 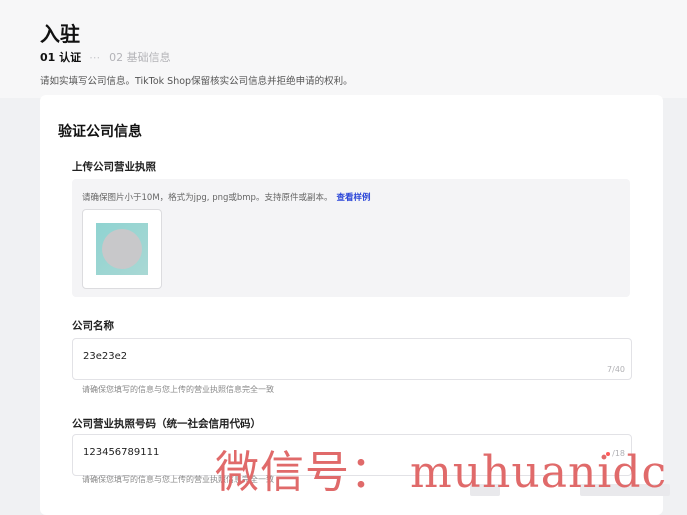 I want to click on license-thumbnail, so click(x=122, y=249).